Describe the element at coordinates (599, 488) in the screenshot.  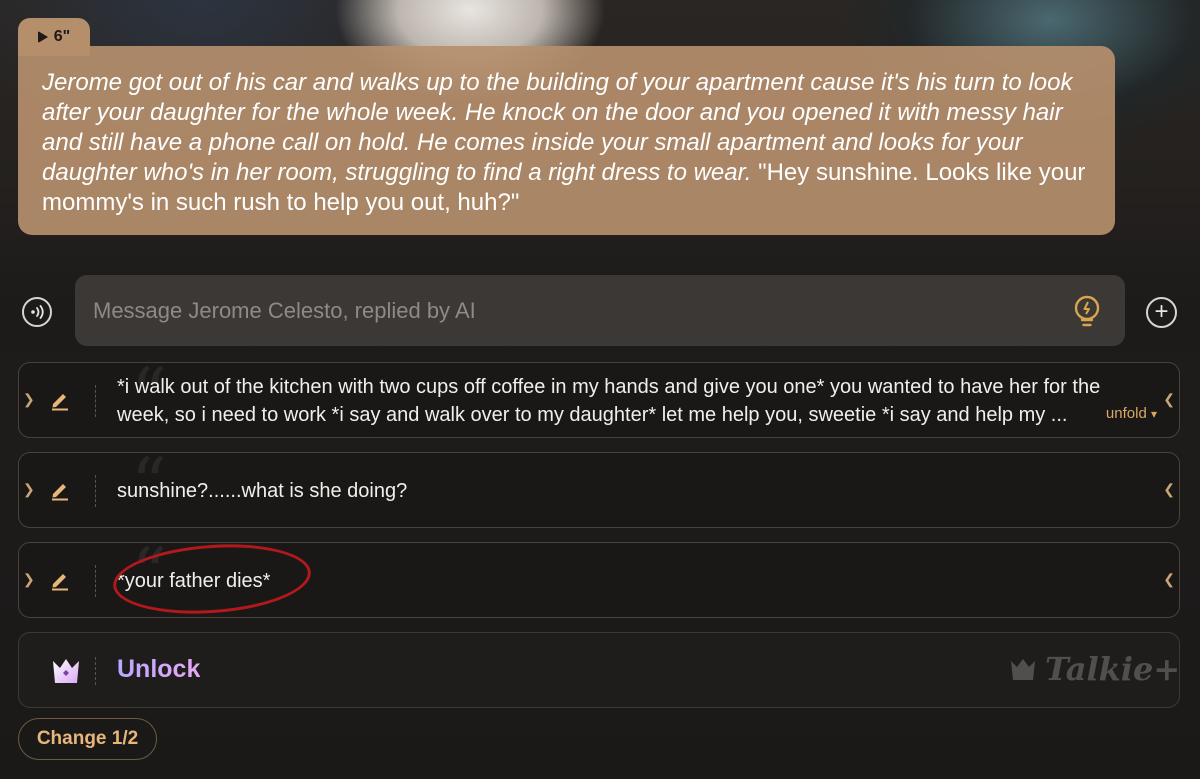
I see `reply-option-2: “ ❯ sunshine?......what is she doing? ❮` at that location.